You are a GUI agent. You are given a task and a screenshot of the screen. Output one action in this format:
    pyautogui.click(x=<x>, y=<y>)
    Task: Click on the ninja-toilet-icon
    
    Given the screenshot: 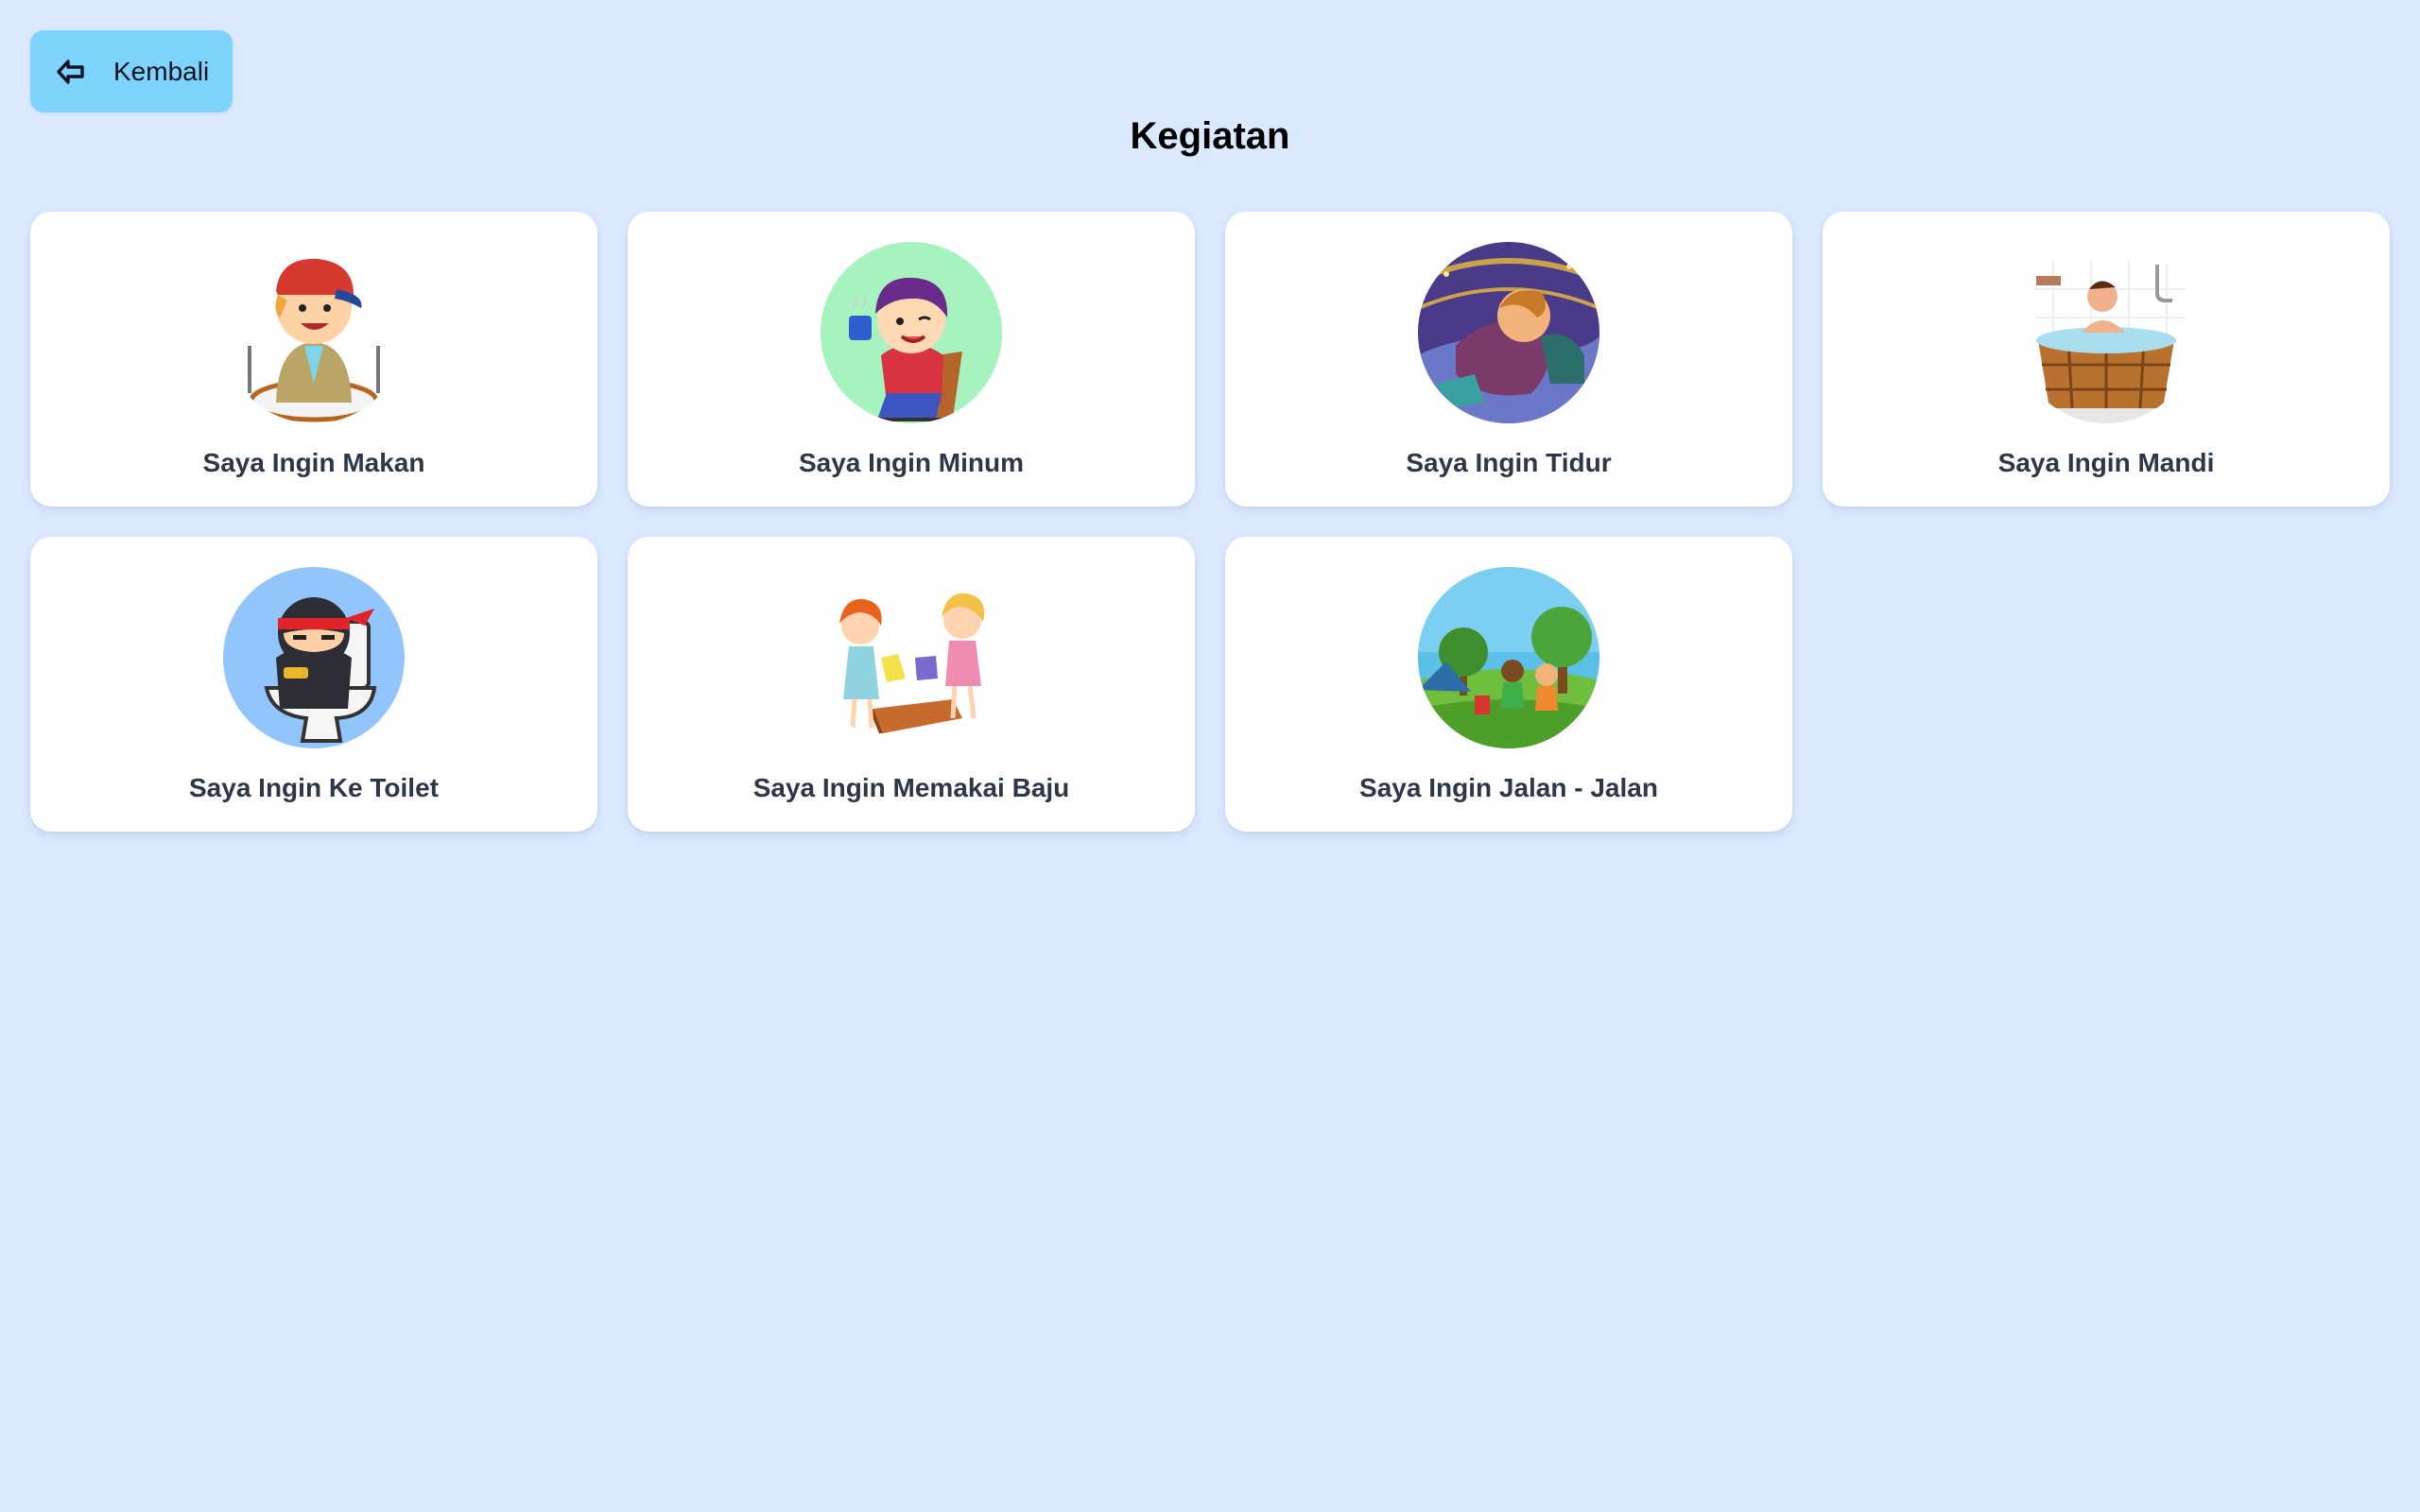 What is the action you would take?
    pyautogui.click(x=314, y=657)
    